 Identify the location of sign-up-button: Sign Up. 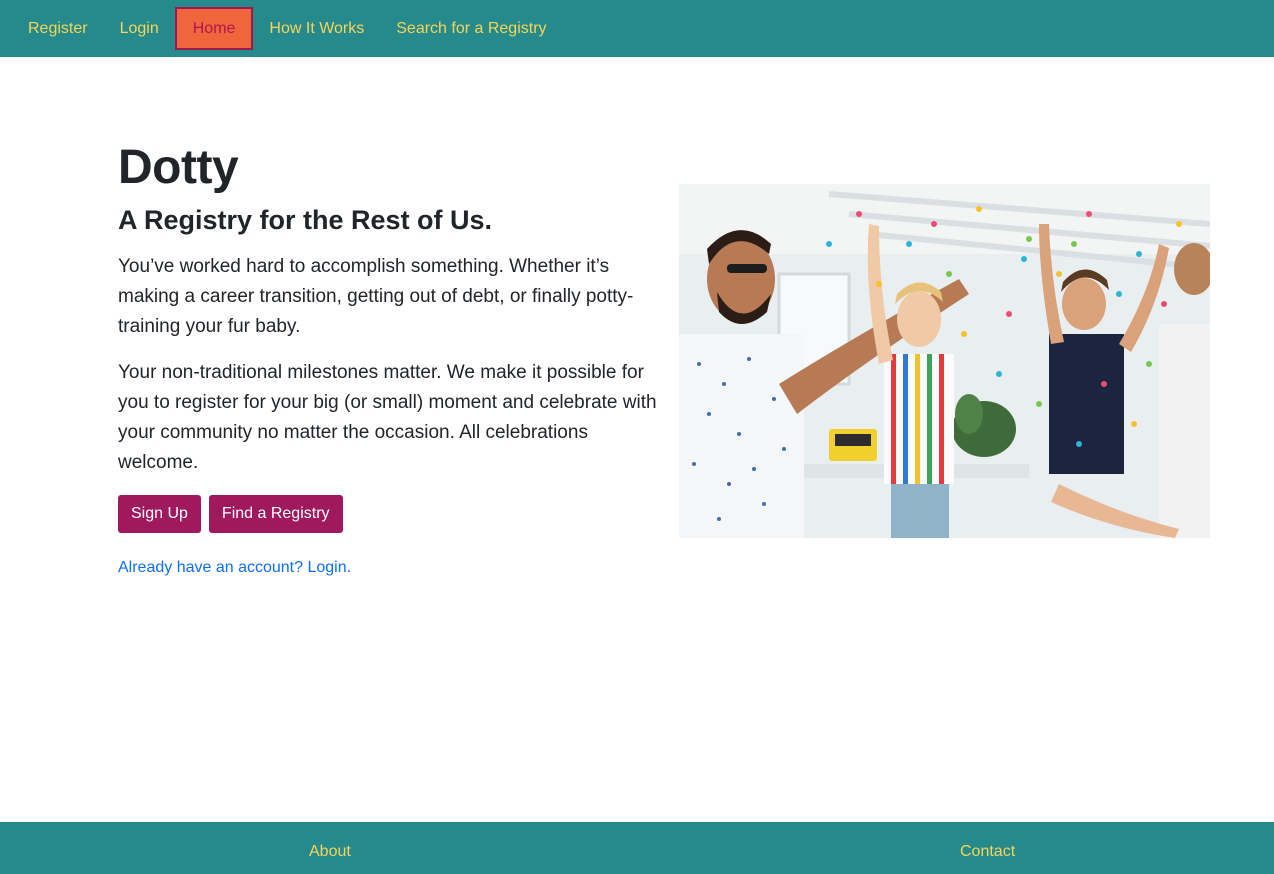
(159, 514).